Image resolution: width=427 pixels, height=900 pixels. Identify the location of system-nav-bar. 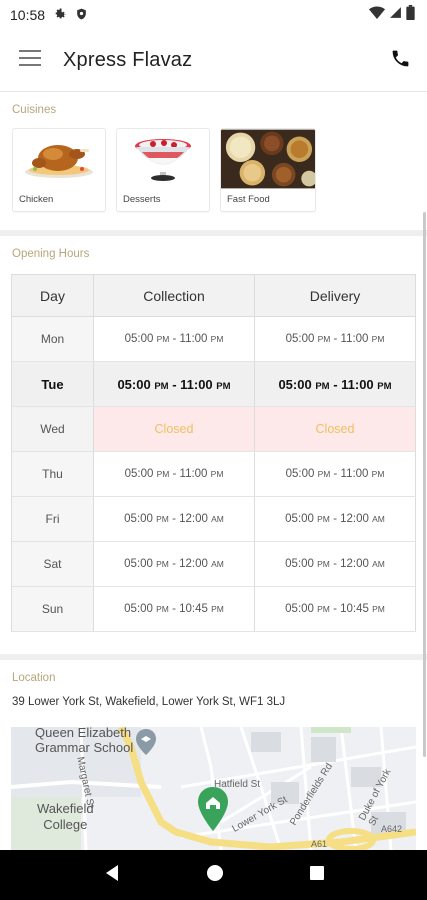
(213, 875).